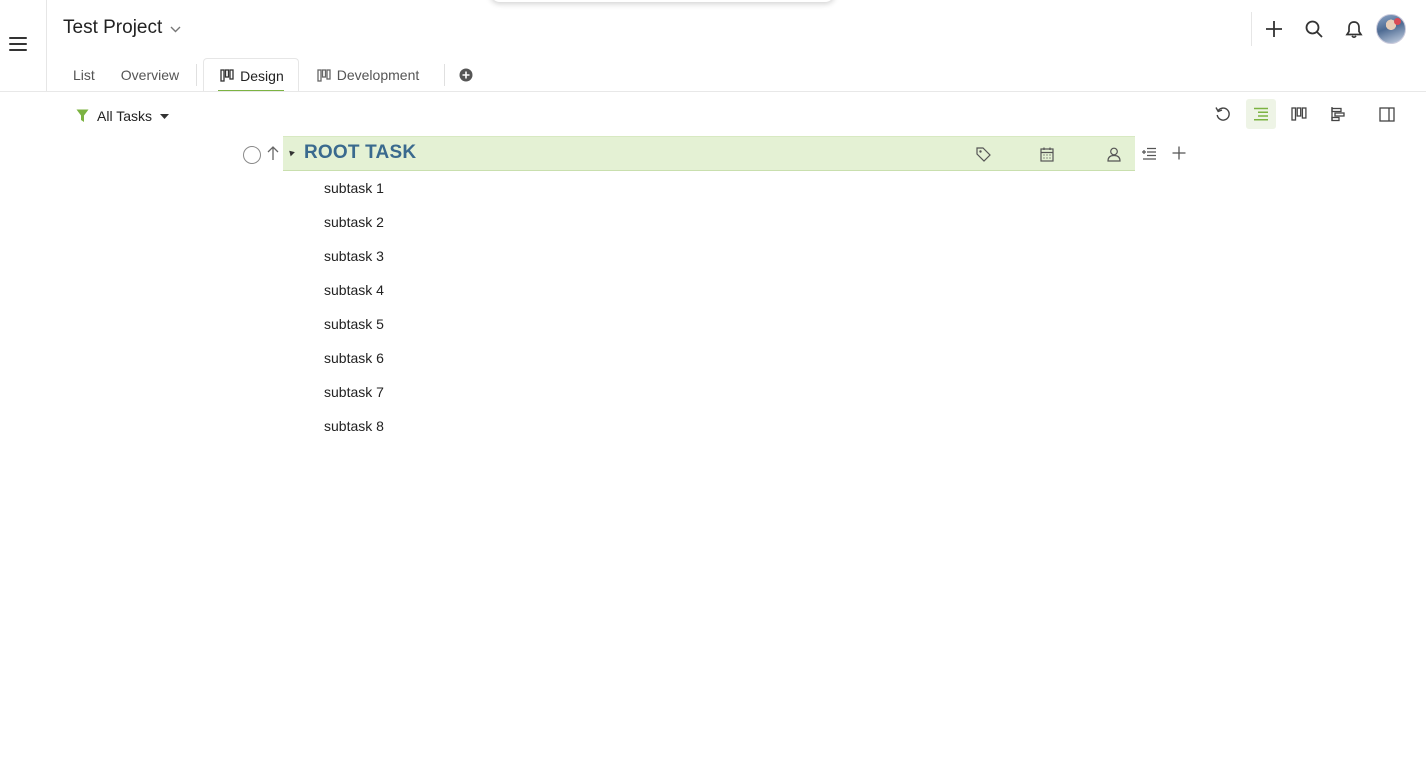 Image resolution: width=1426 pixels, height=771 pixels. Describe the element at coordinates (164, 116) in the screenshot. I see `caret-down-icon` at that location.